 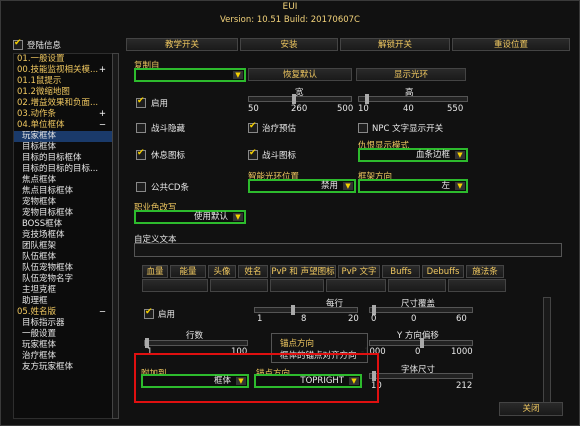 I want to click on sidebar-item: 00.技能监视相关模... +, so click(x=66, y=70).